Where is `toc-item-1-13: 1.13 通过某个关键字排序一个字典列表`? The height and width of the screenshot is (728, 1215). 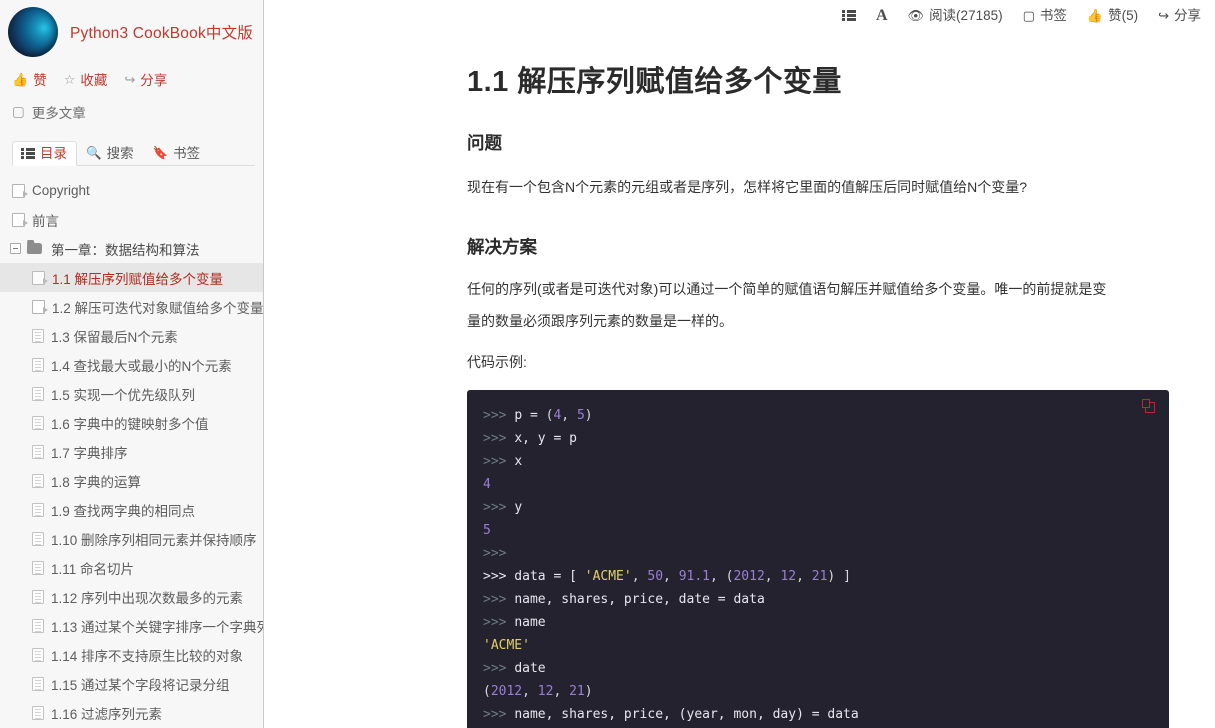 toc-item-1-13: 1.13 通过某个关键字排序一个字典列表 is located at coordinates (131, 625).